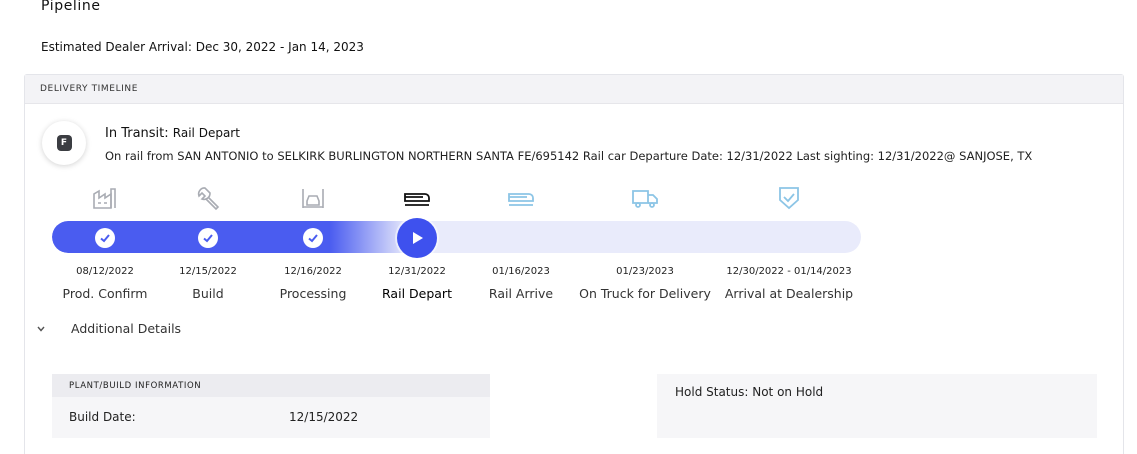  I want to click on progress-track, so click(456, 237).